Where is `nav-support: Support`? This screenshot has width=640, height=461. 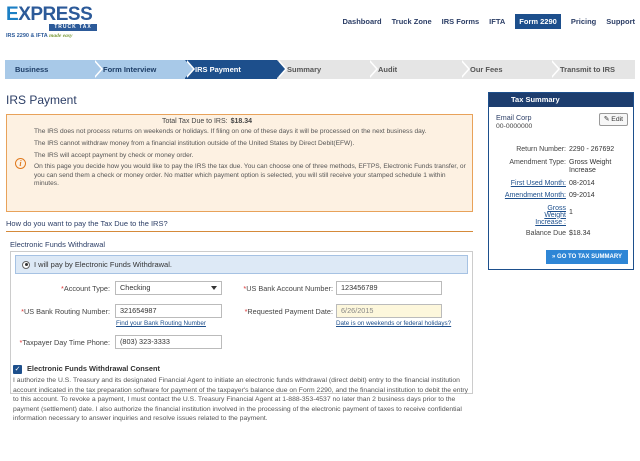
nav-support: Support is located at coordinates (620, 21).